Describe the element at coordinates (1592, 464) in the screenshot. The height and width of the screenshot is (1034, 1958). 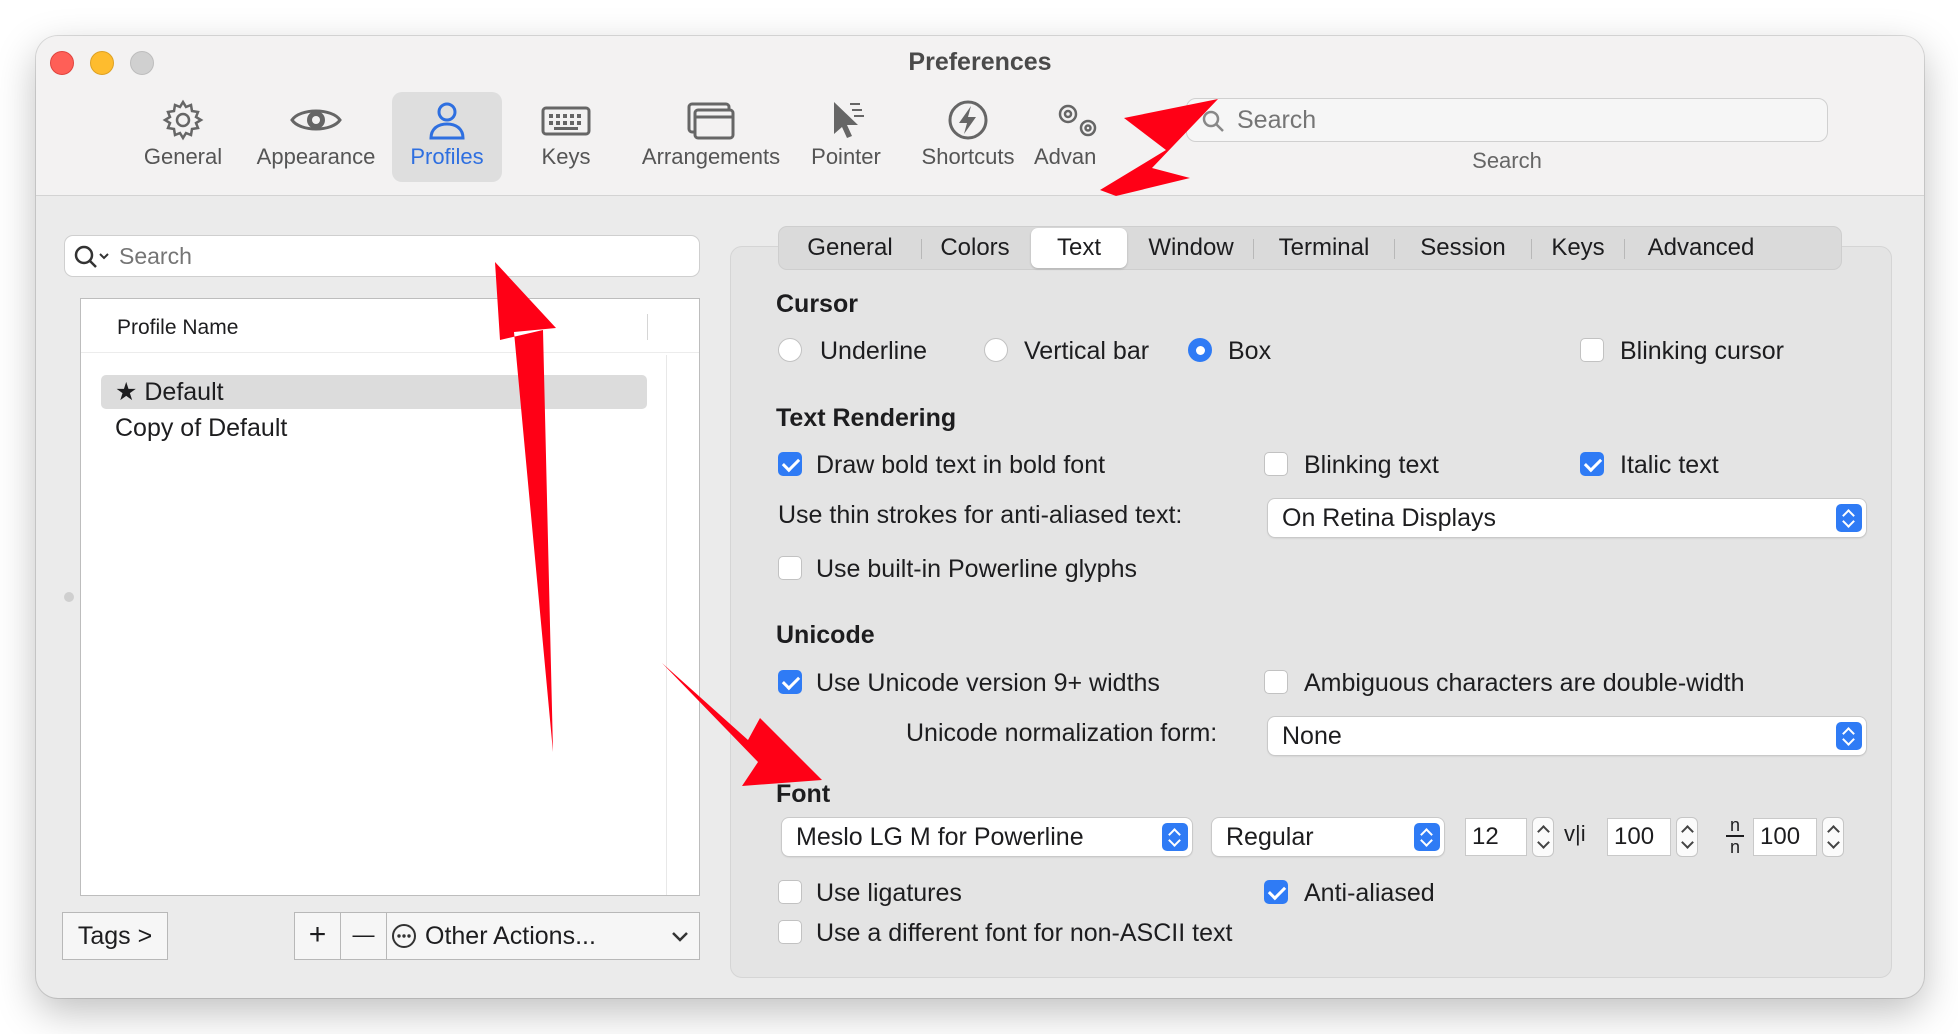
I see `italic-text-checkbox` at that location.